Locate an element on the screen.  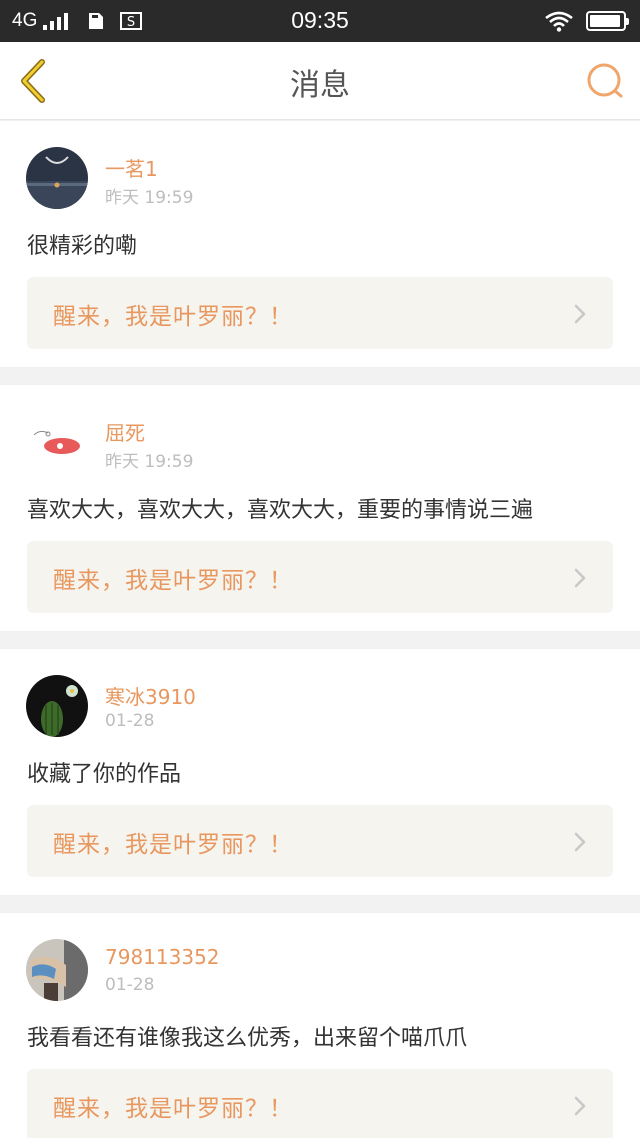
status-right is located at coordinates (586, 21).